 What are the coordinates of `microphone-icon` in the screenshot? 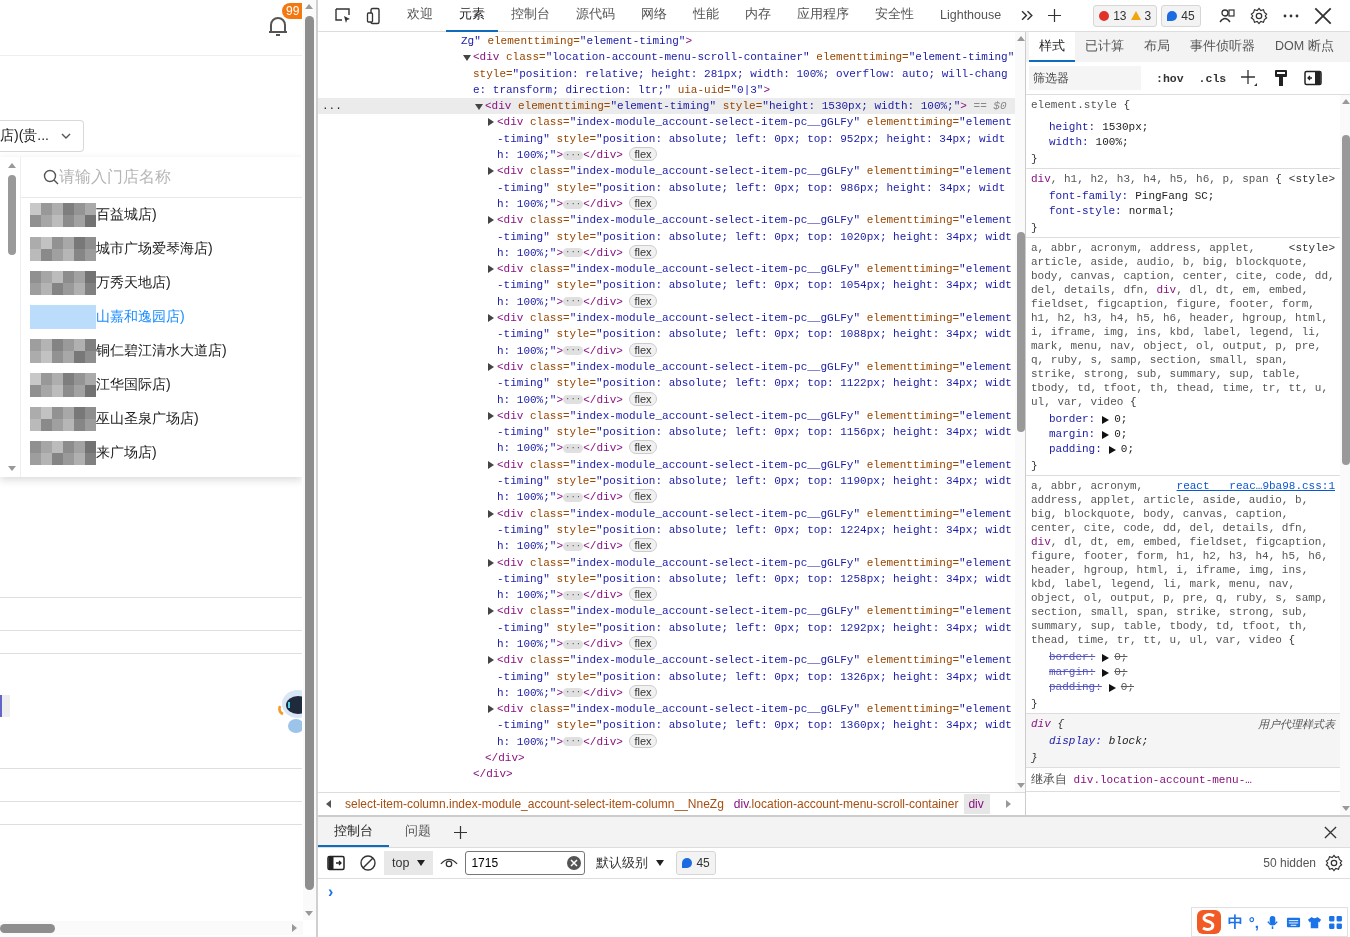 It's located at (1272, 922).